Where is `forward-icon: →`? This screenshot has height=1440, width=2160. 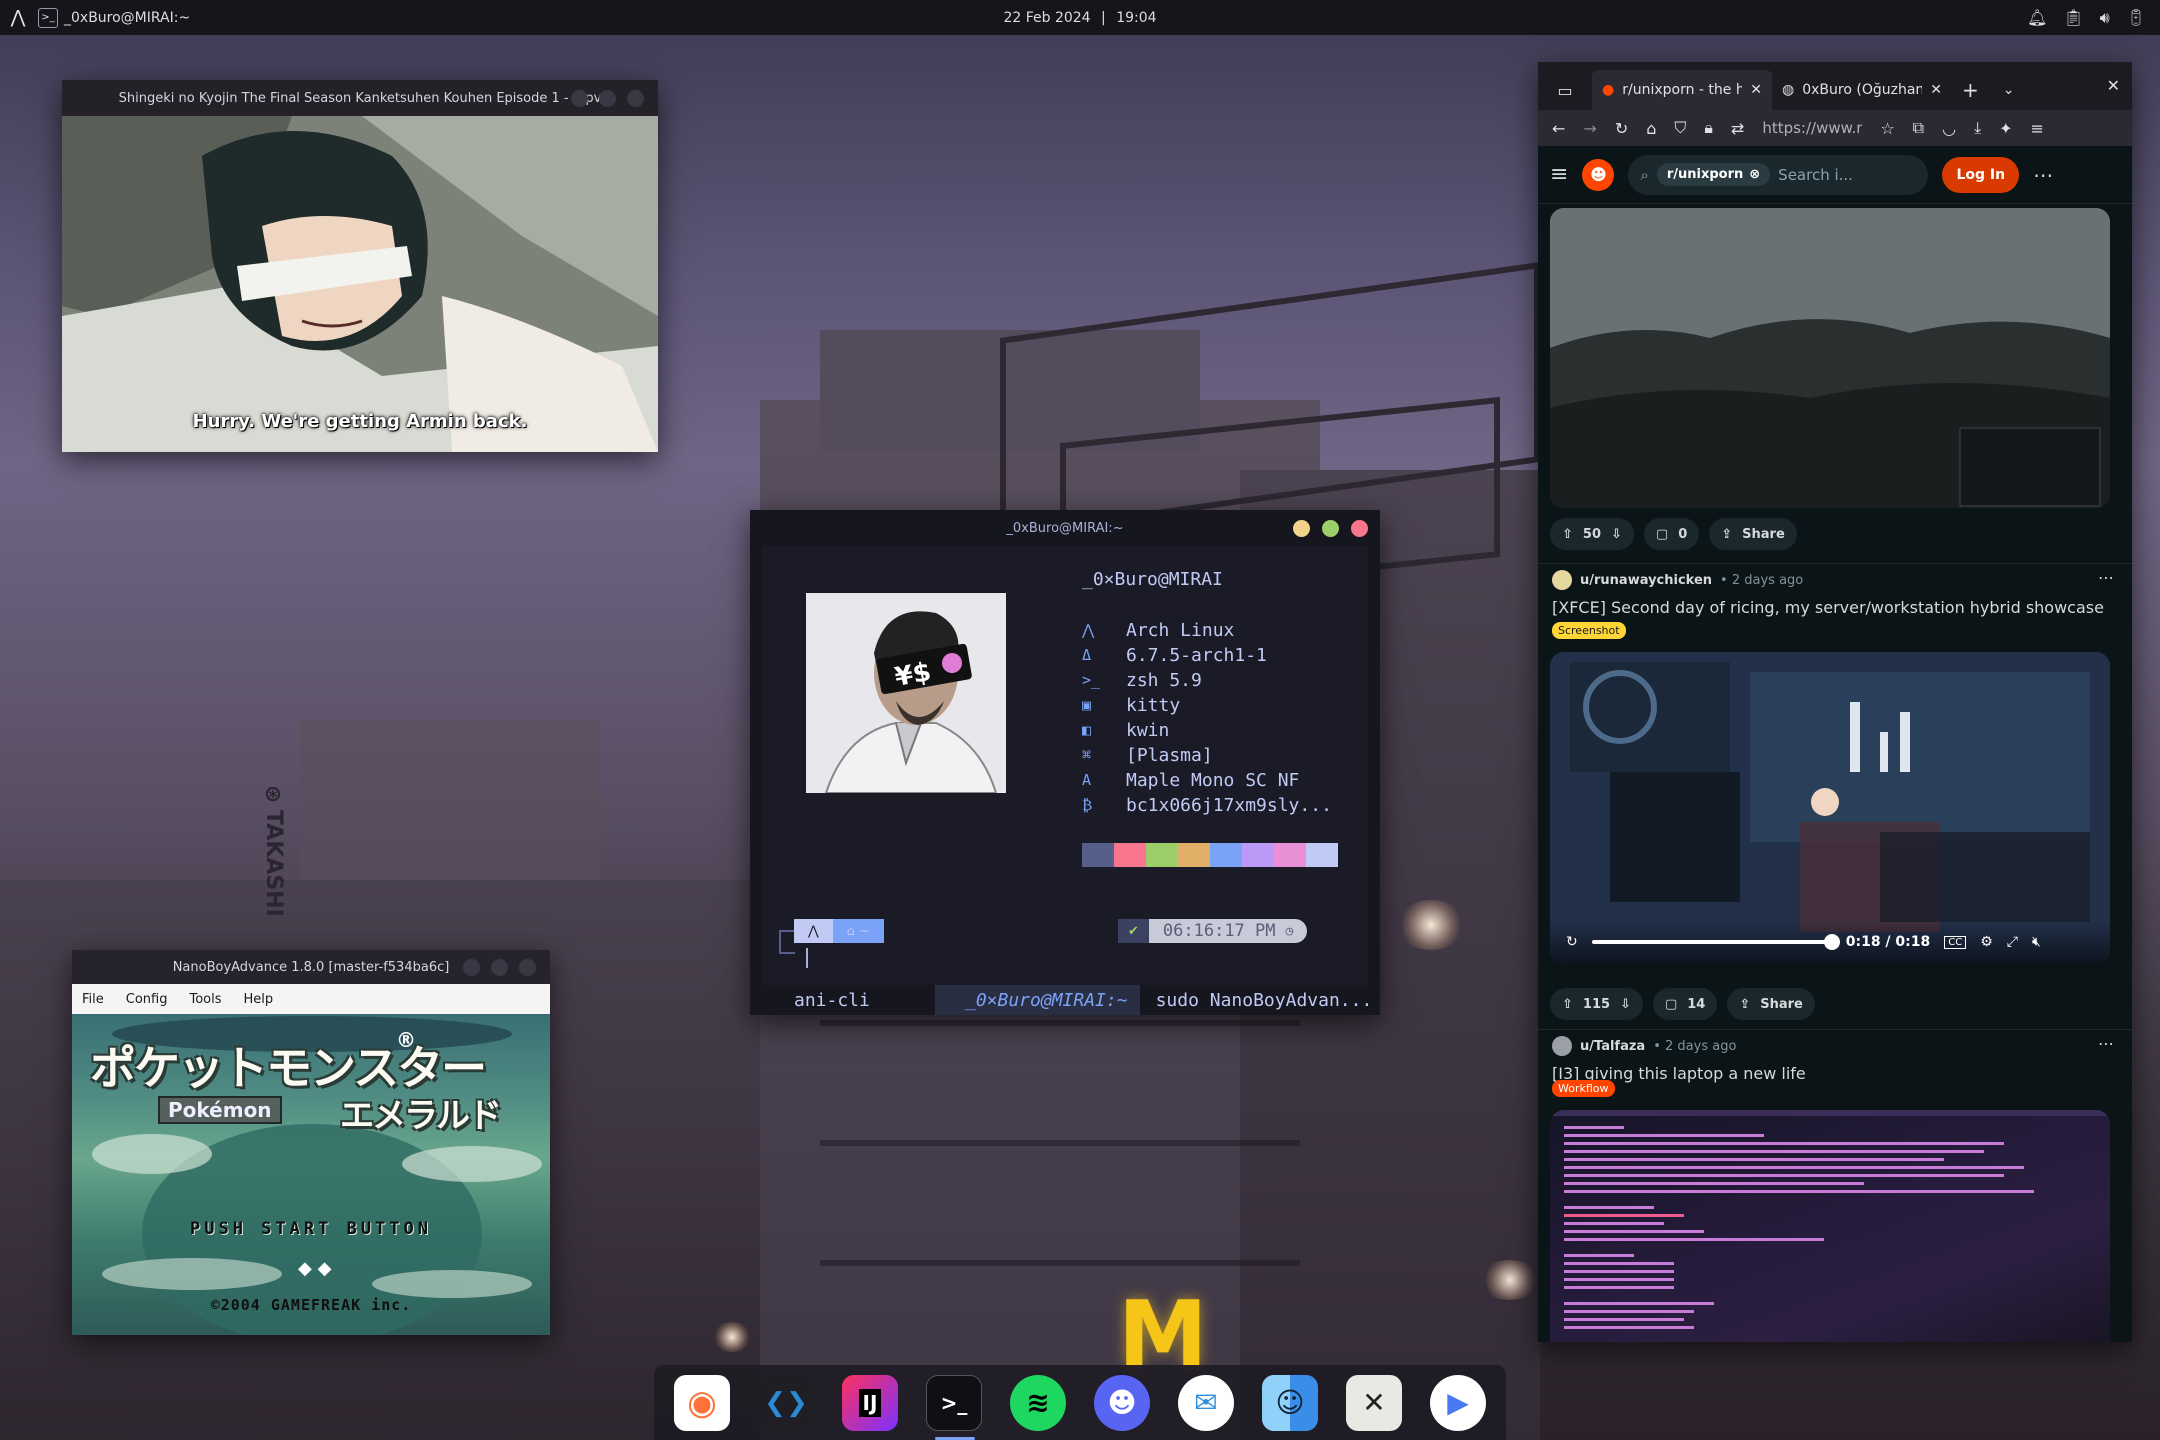 forward-icon: → is located at coordinates (1589, 128).